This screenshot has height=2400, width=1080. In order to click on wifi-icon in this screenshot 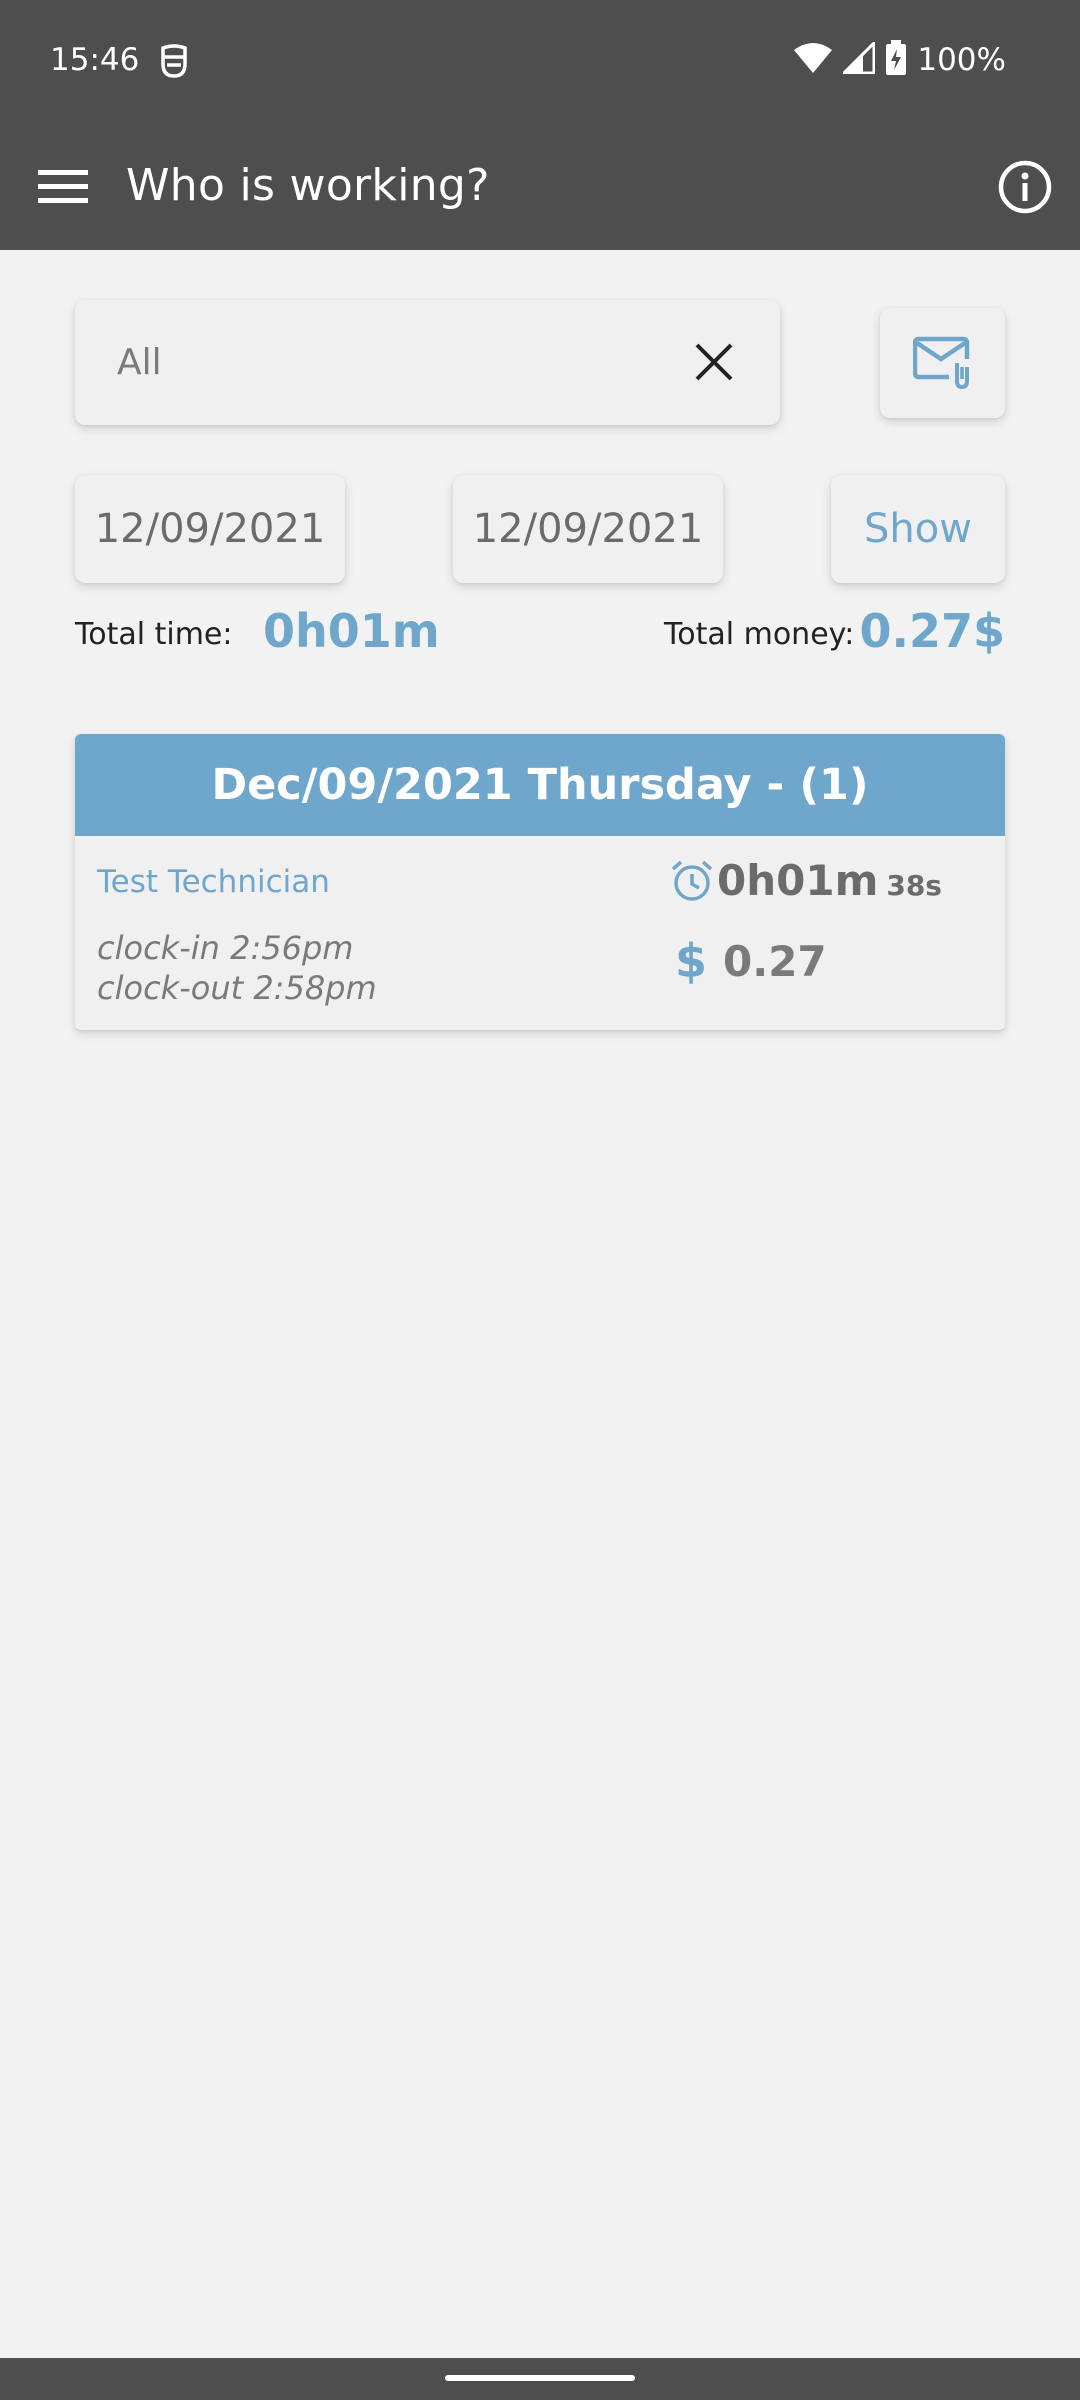, I will do `click(813, 60)`.